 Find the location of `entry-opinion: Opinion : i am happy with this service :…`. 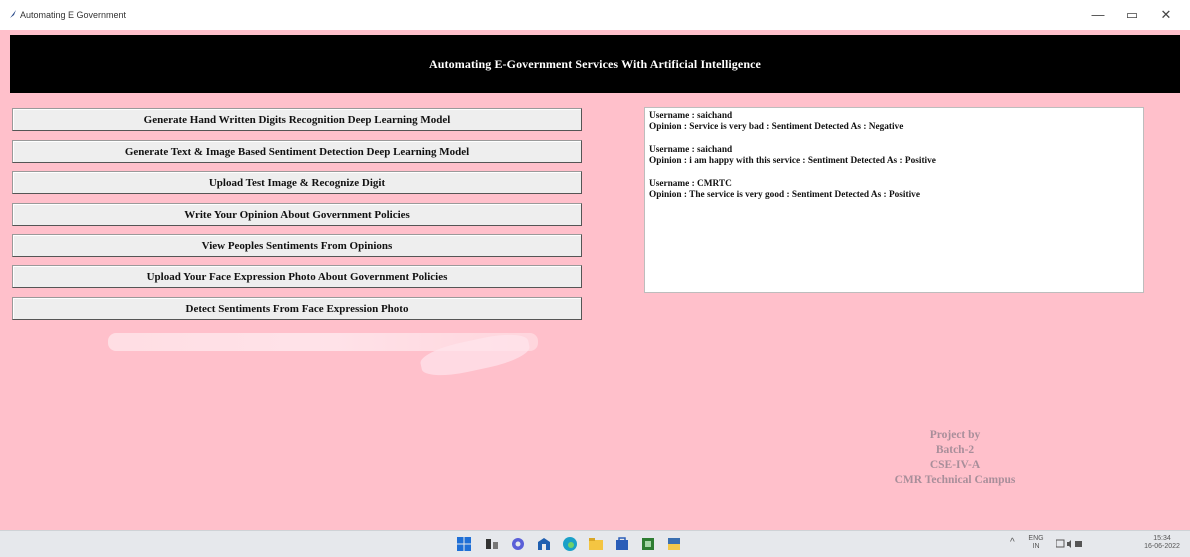

entry-opinion: Opinion : i am happy with this service :… is located at coordinates (792, 161).